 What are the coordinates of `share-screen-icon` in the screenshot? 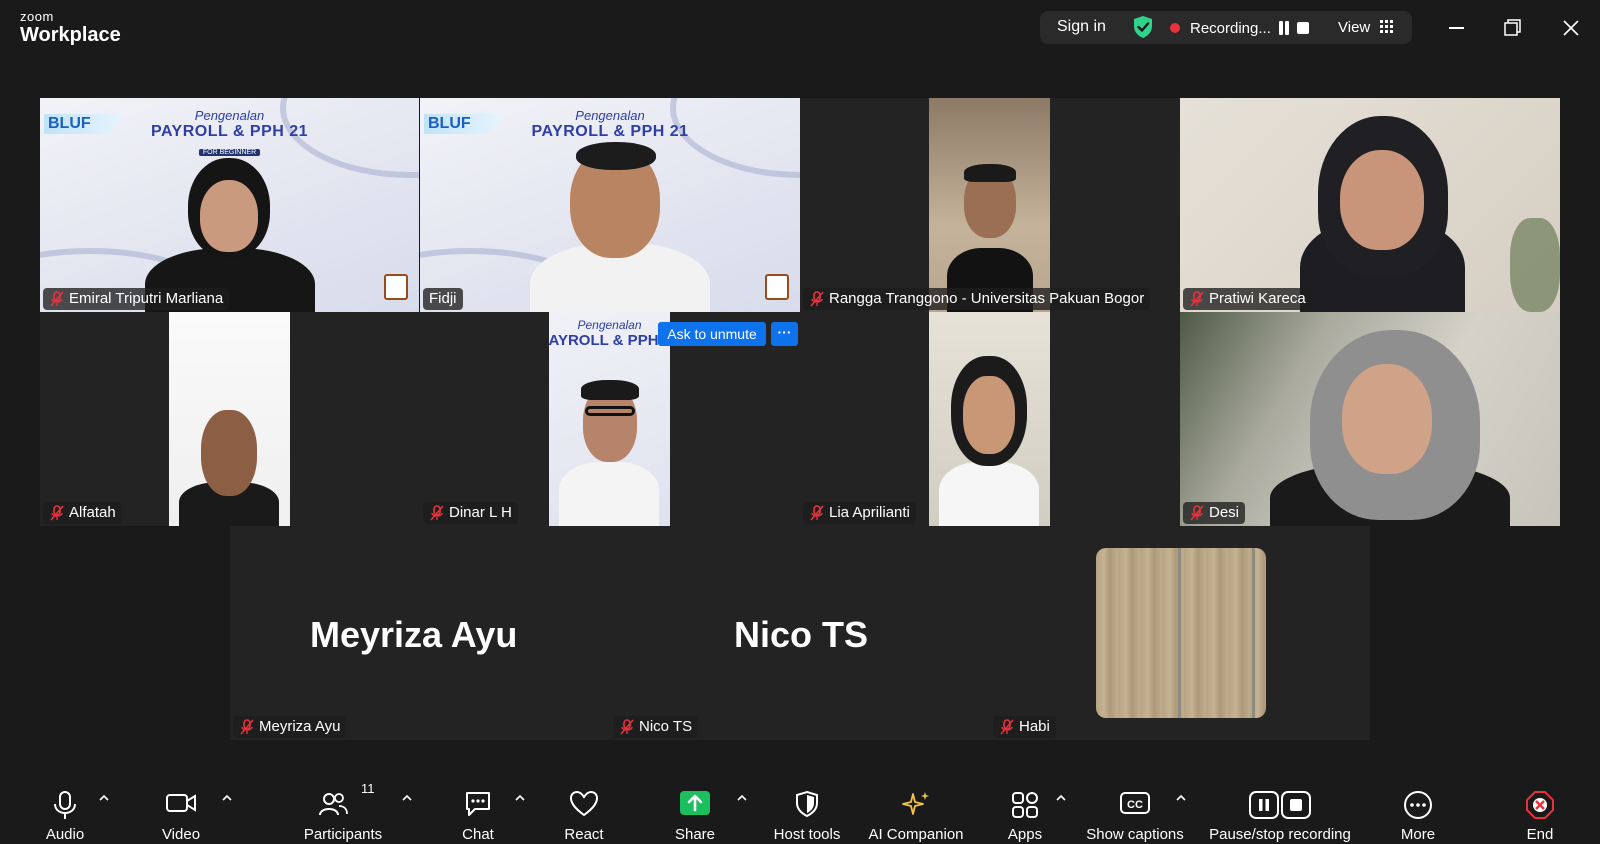 It's located at (695, 803).